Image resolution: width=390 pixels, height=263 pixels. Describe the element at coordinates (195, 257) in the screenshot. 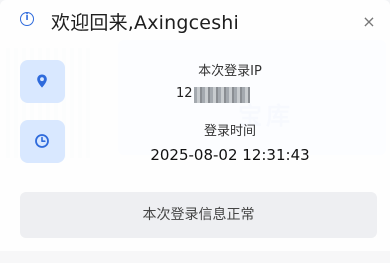

I see `dialog-footer-strip` at that location.